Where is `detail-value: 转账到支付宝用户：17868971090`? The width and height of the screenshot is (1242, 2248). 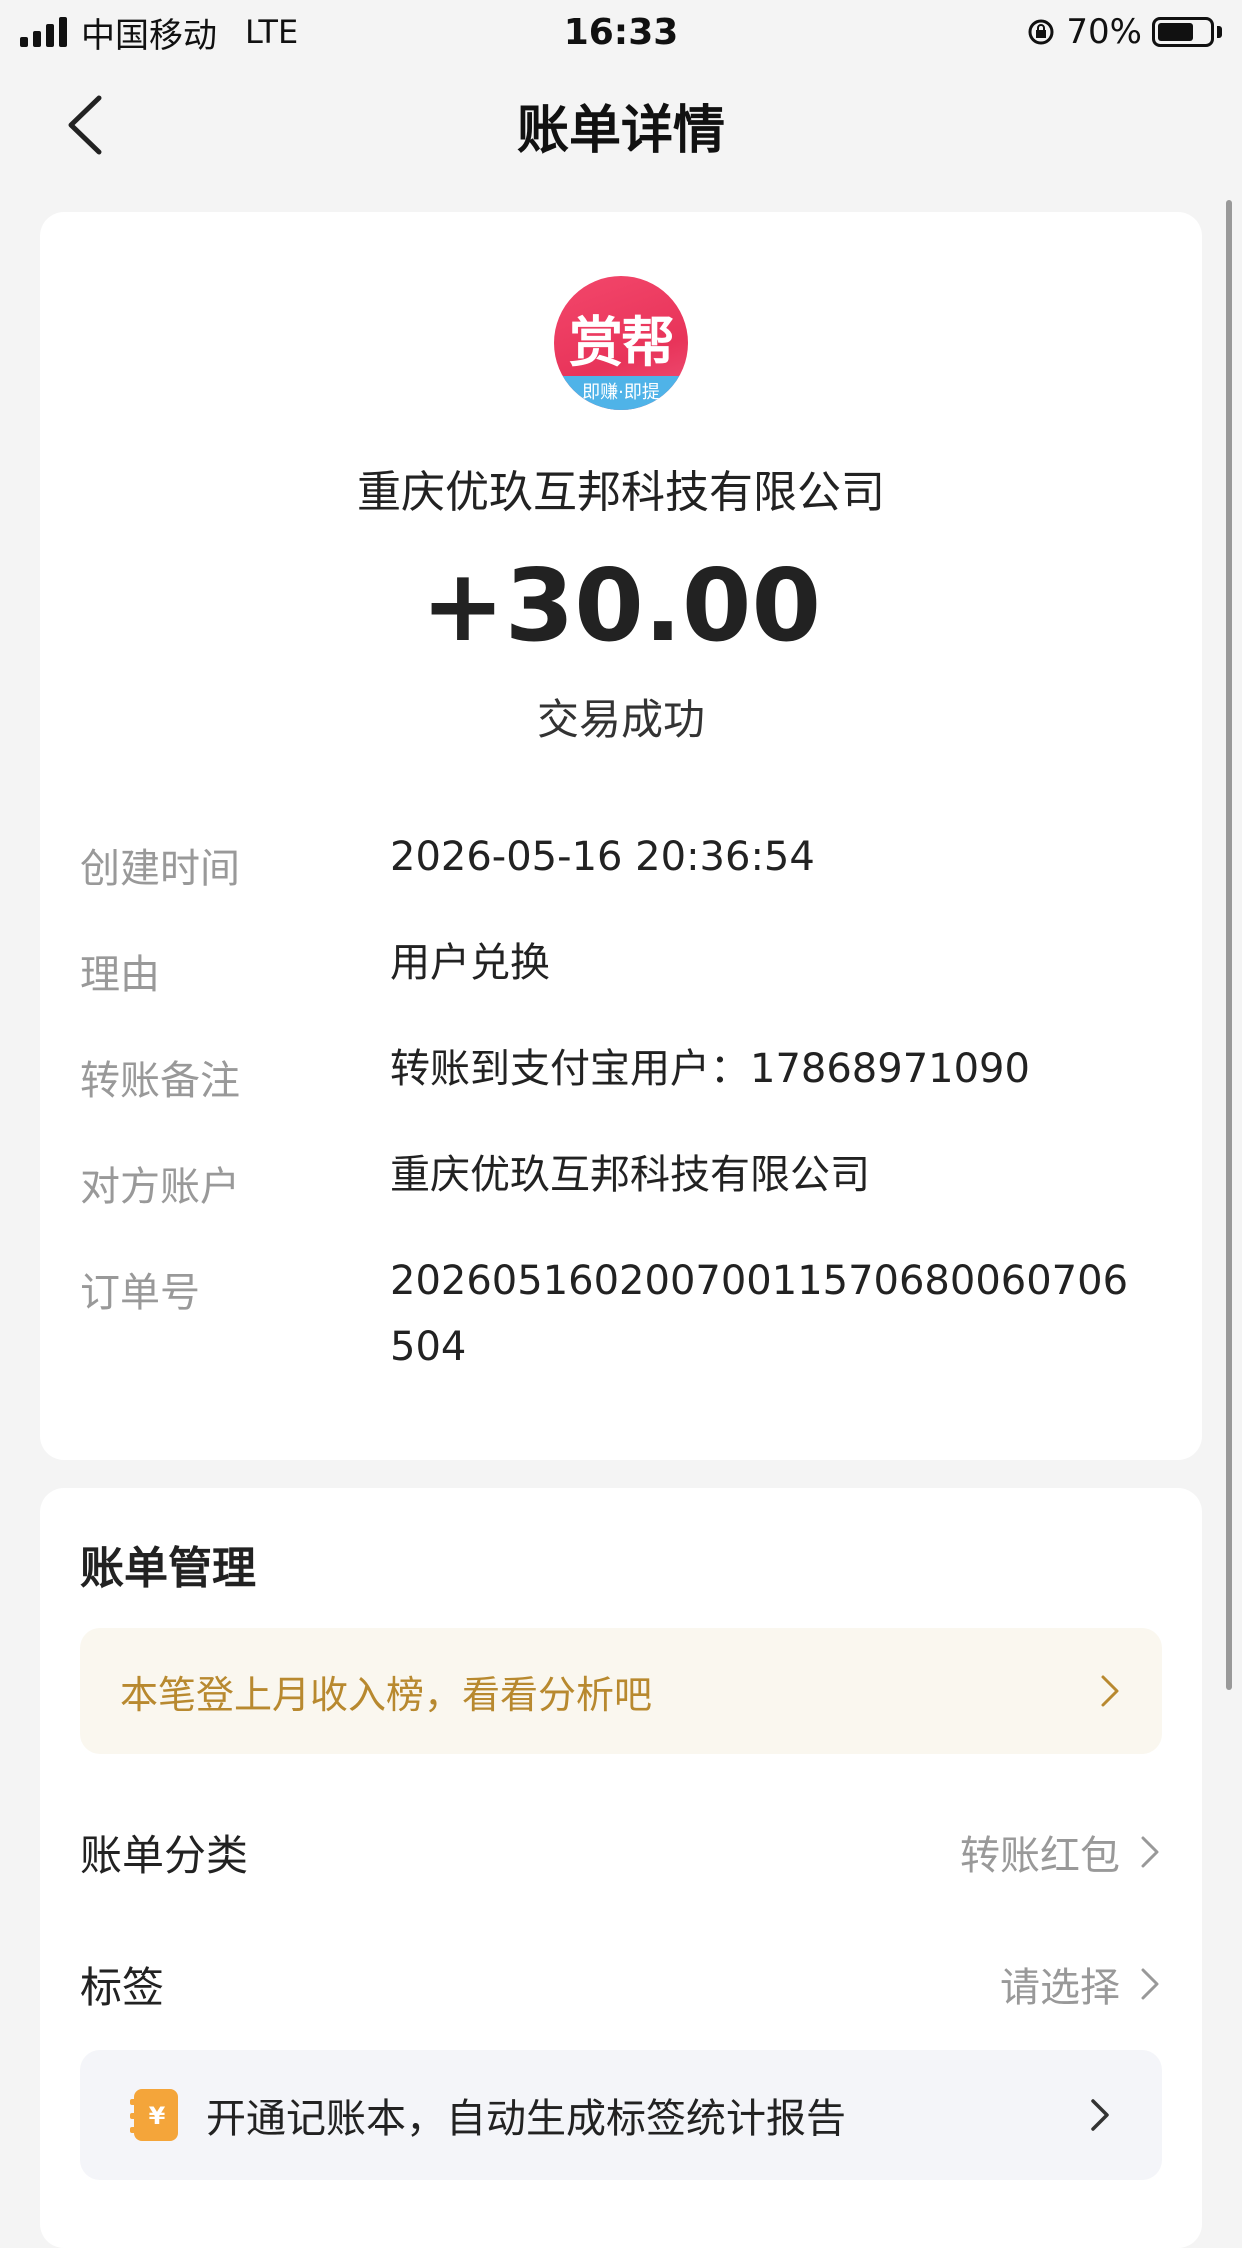
detail-value: 转账到支付宝用户：17868971090 is located at coordinates (710, 1069).